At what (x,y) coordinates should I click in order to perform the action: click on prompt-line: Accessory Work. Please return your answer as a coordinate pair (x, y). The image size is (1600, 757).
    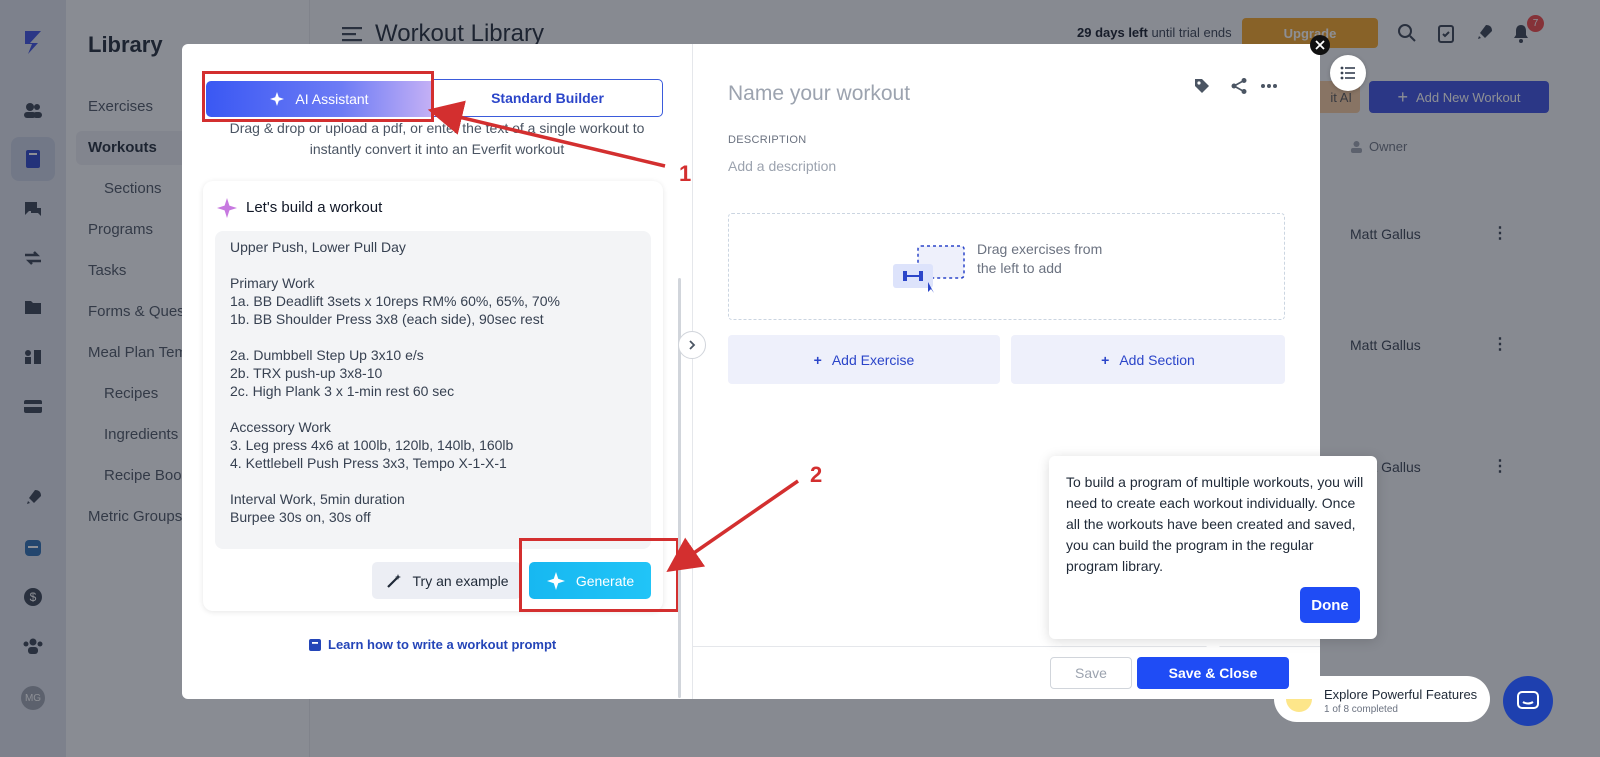
    Looking at the image, I should click on (280, 427).